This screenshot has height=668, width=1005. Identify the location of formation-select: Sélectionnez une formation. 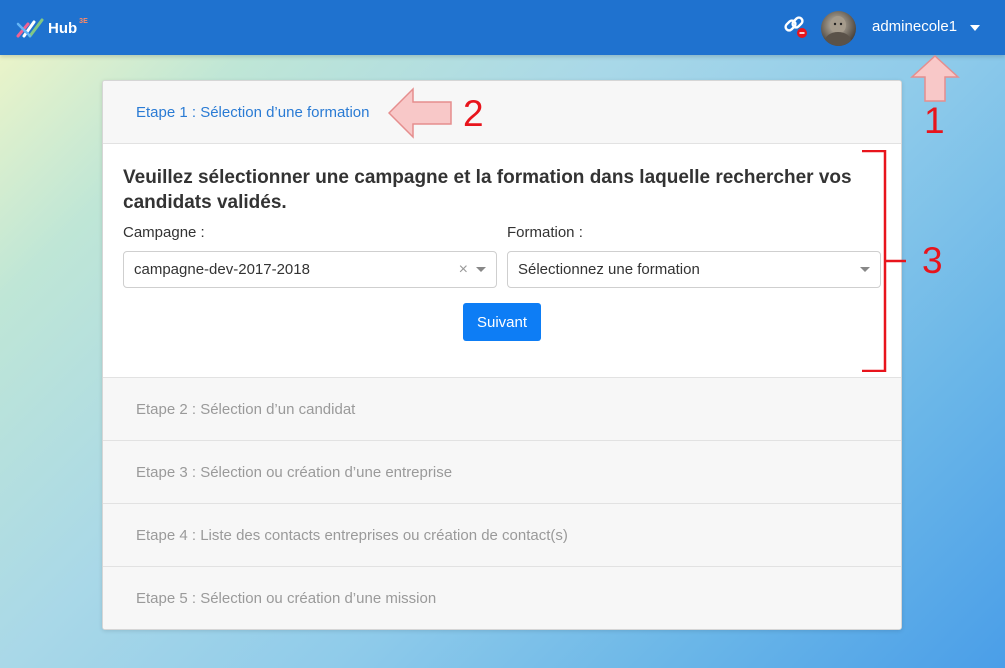
(694, 269).